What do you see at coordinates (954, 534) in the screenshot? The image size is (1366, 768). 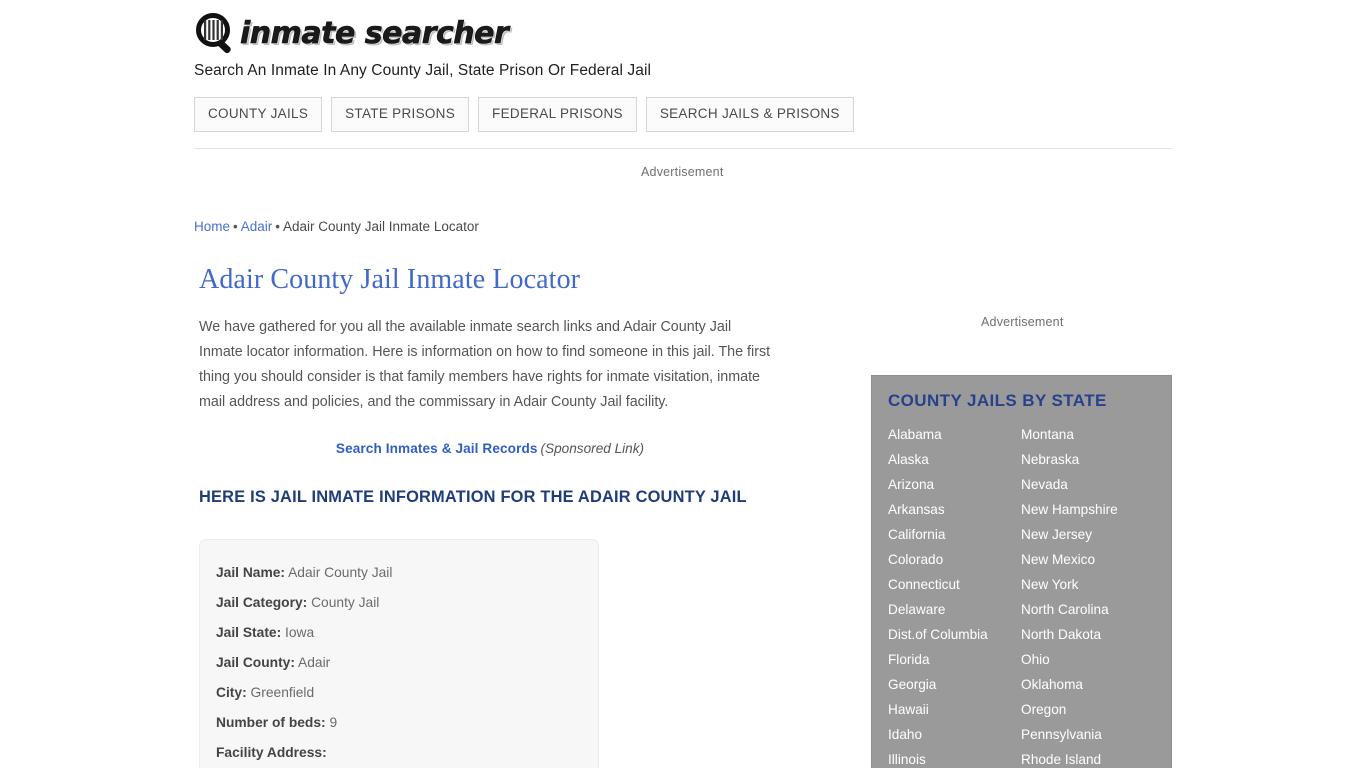 I see `state-link-california: California` at bounding box center [954, 534].